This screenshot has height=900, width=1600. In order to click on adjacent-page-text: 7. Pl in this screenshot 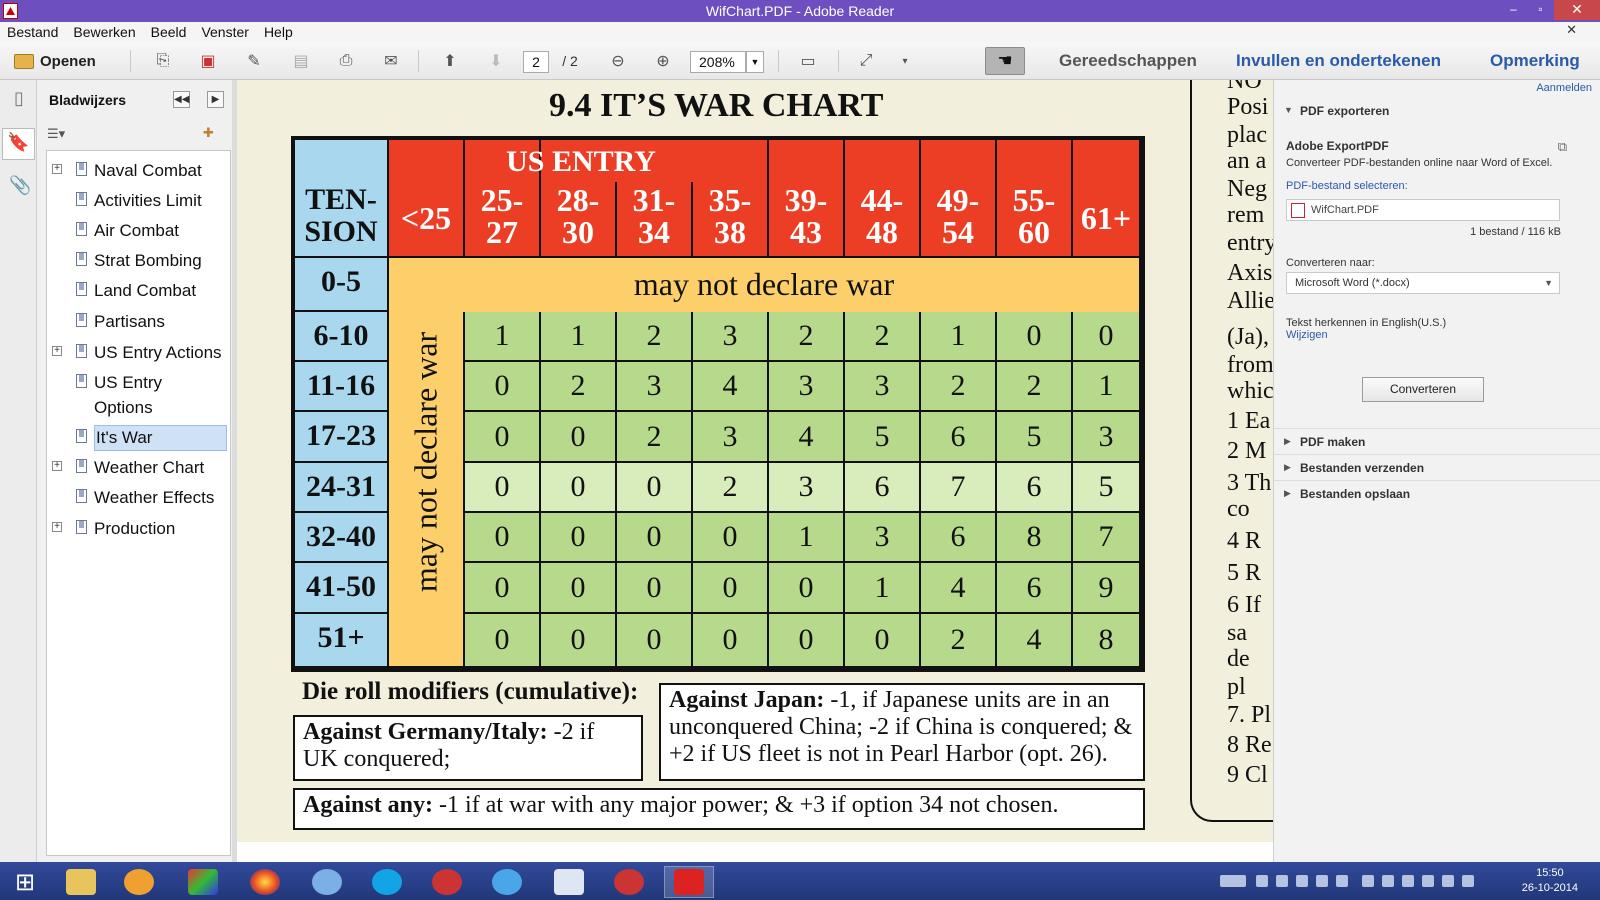, I will do `click(1249, 715)`.